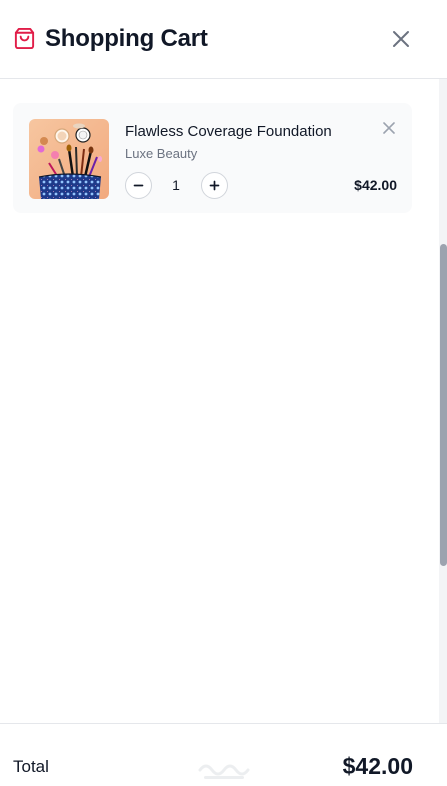  I want to click on minus-icon, so click(138, 185).